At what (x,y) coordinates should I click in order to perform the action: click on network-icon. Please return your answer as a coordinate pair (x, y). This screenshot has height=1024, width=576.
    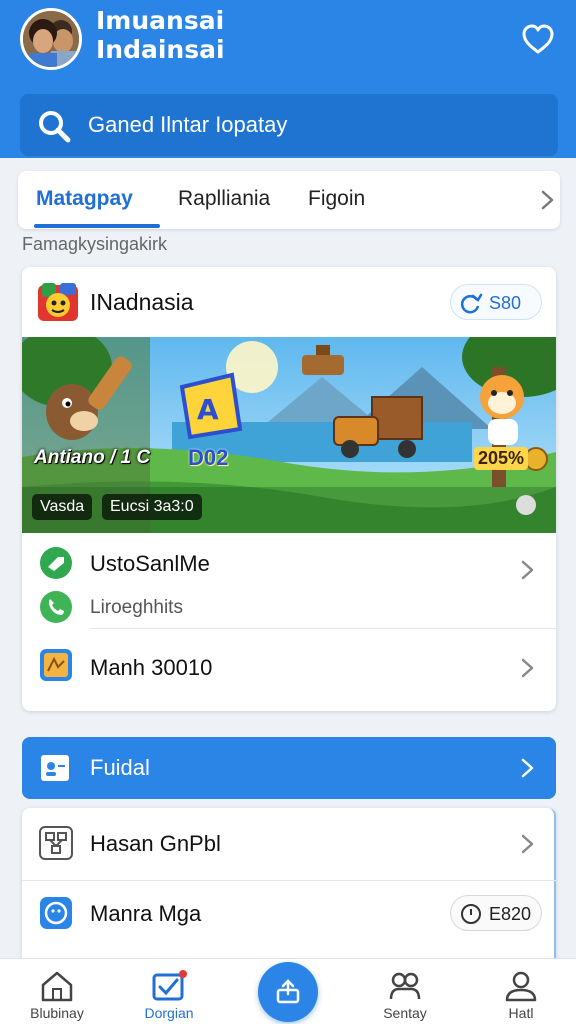
    Looking at the image, I should click on (56, 843).